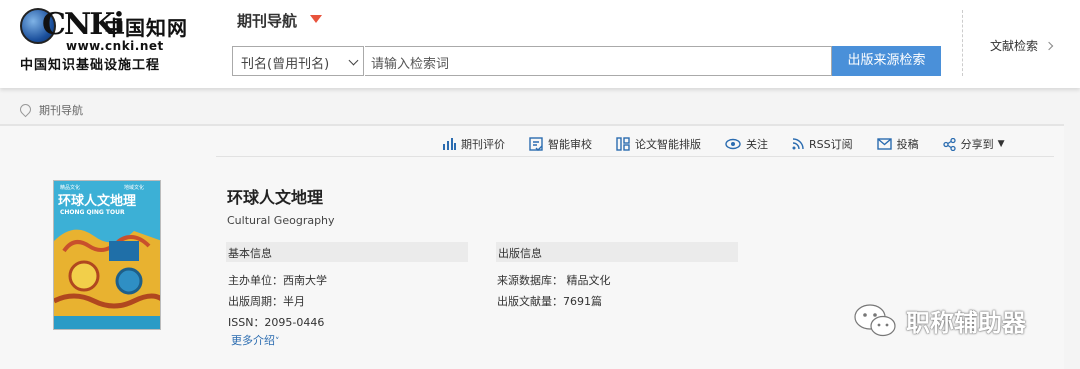 The image size is (1080, 369). Describe the element at coordinates (668, 144) in the screenshot. I see `tool-label: 论文智能排版` at that location.